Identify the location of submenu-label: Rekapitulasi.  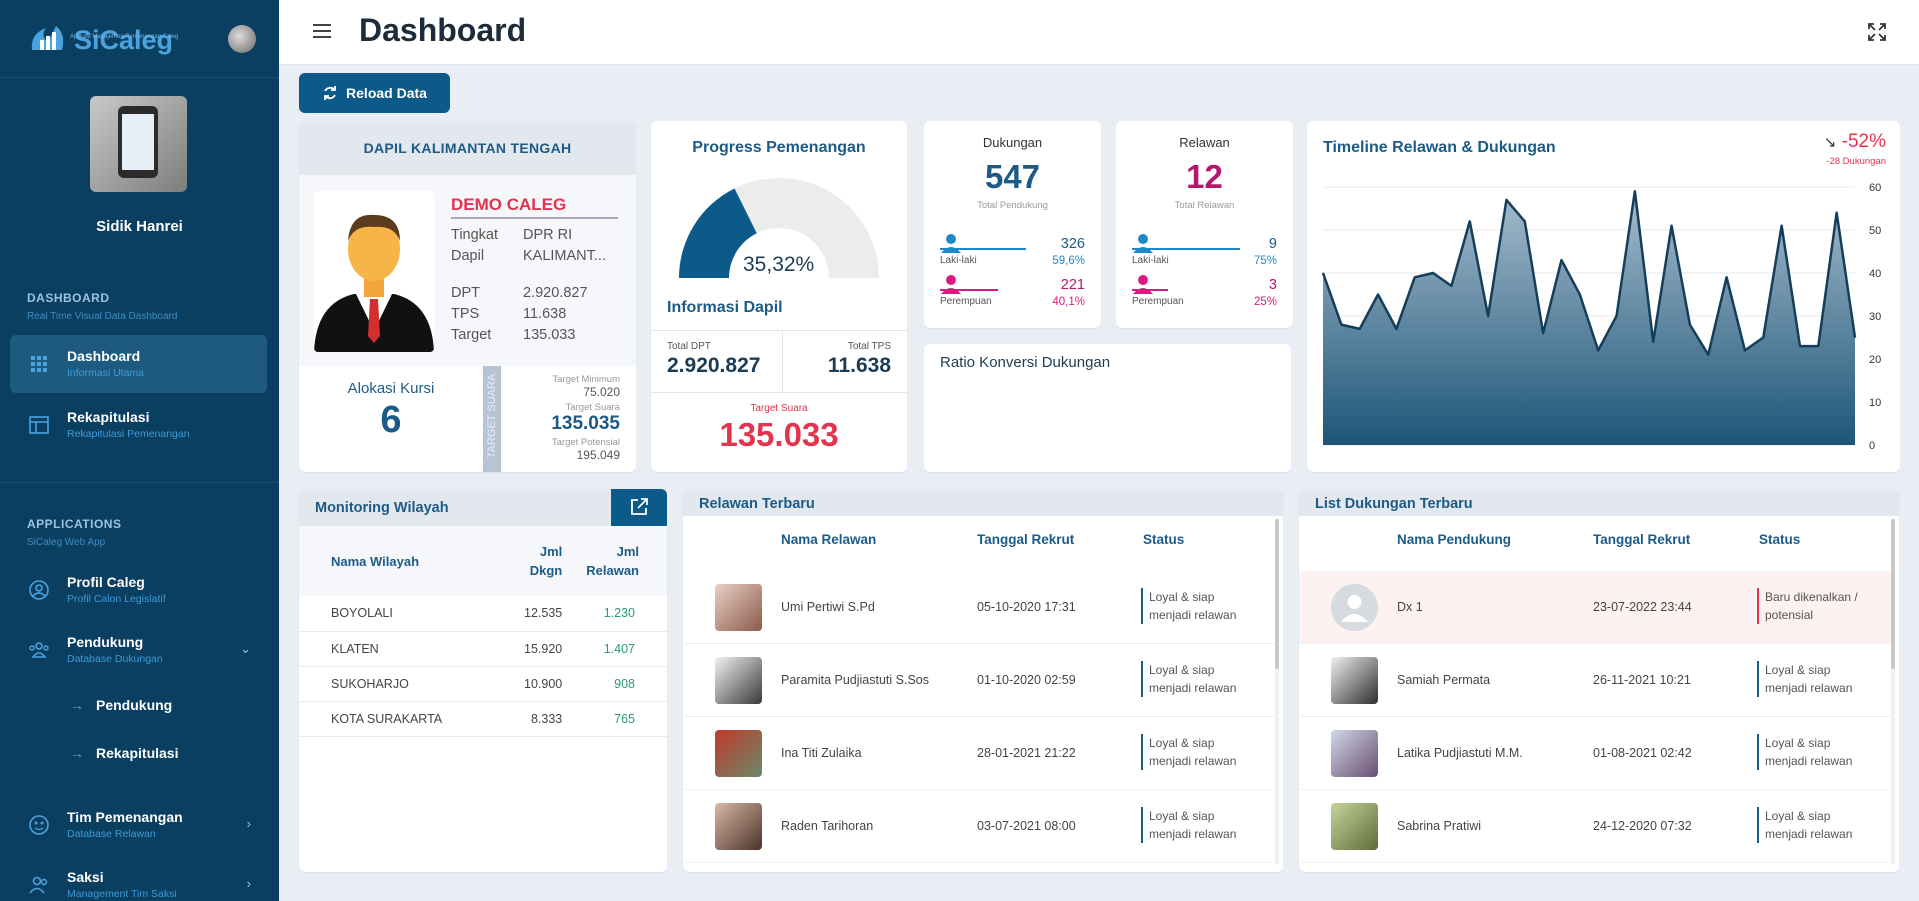
(137, 753).